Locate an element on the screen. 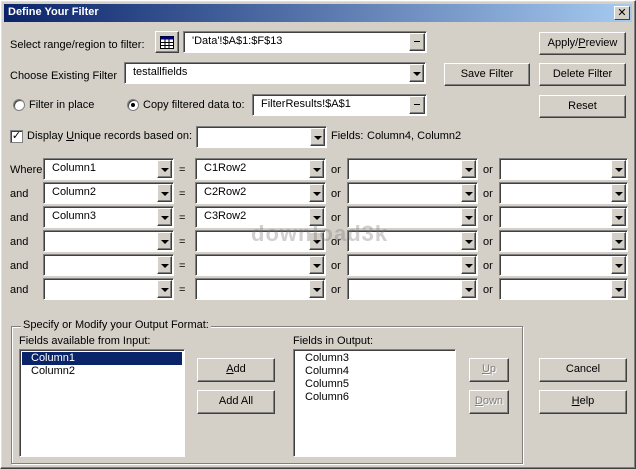  criteria-conjunction: Where is located at coordinates (26, 170).